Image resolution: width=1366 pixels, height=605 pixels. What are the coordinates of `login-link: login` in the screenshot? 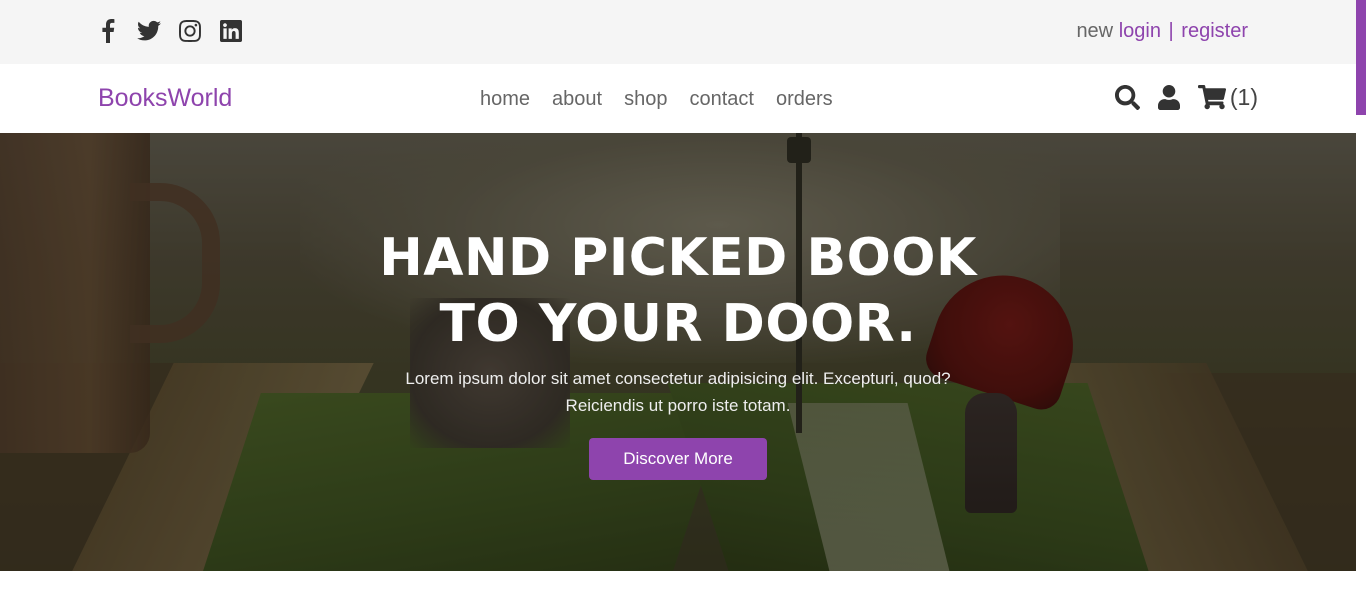 It's located at (1140, 31).